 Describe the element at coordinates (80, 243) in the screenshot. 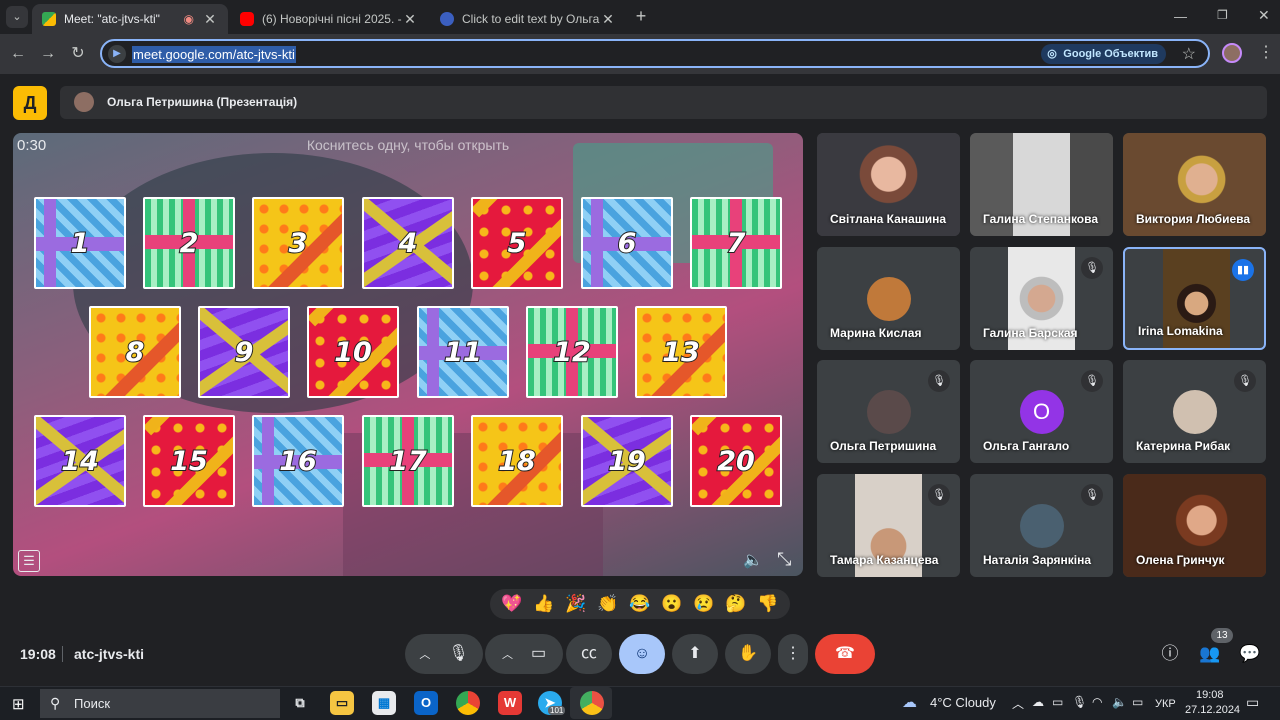

I see `gift-box: 1` at that location.